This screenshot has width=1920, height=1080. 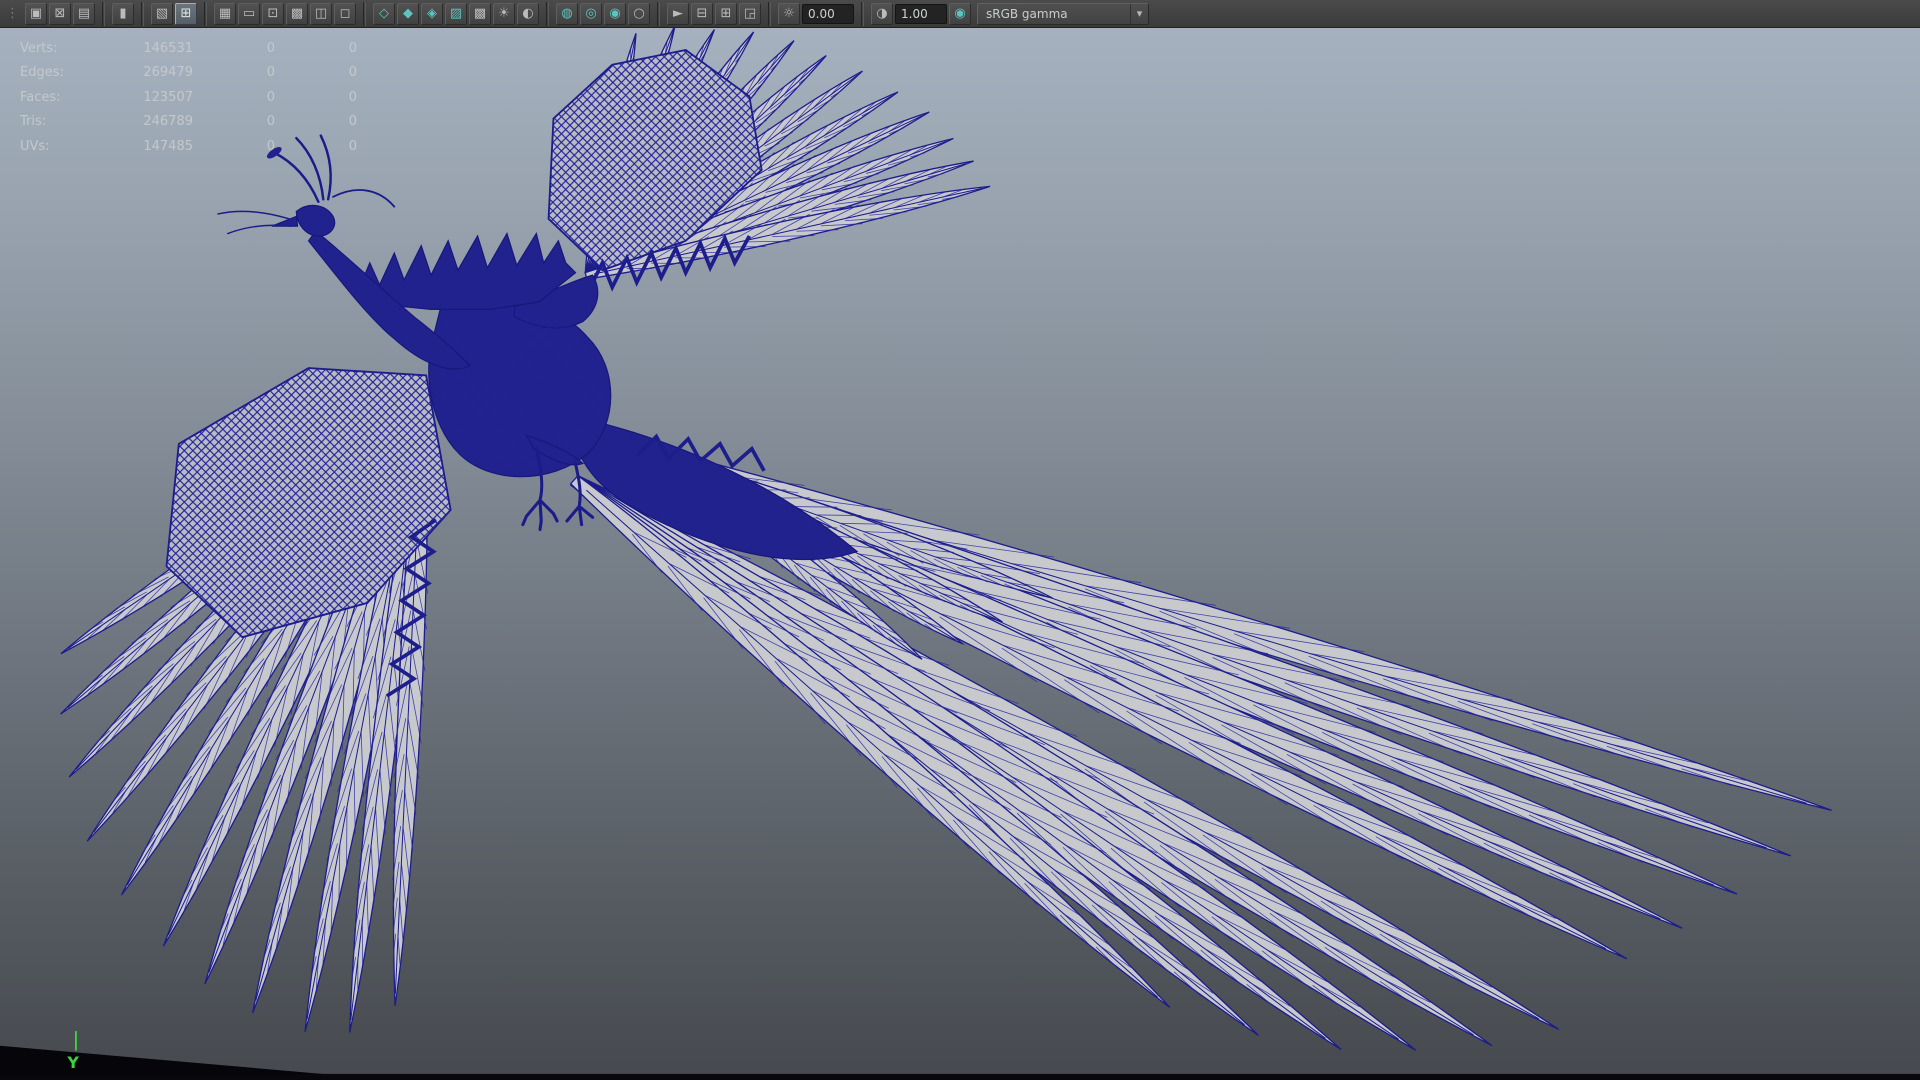 I want to click on hud-row: Edges: 269479 0 0, so click(x=188, y=73).